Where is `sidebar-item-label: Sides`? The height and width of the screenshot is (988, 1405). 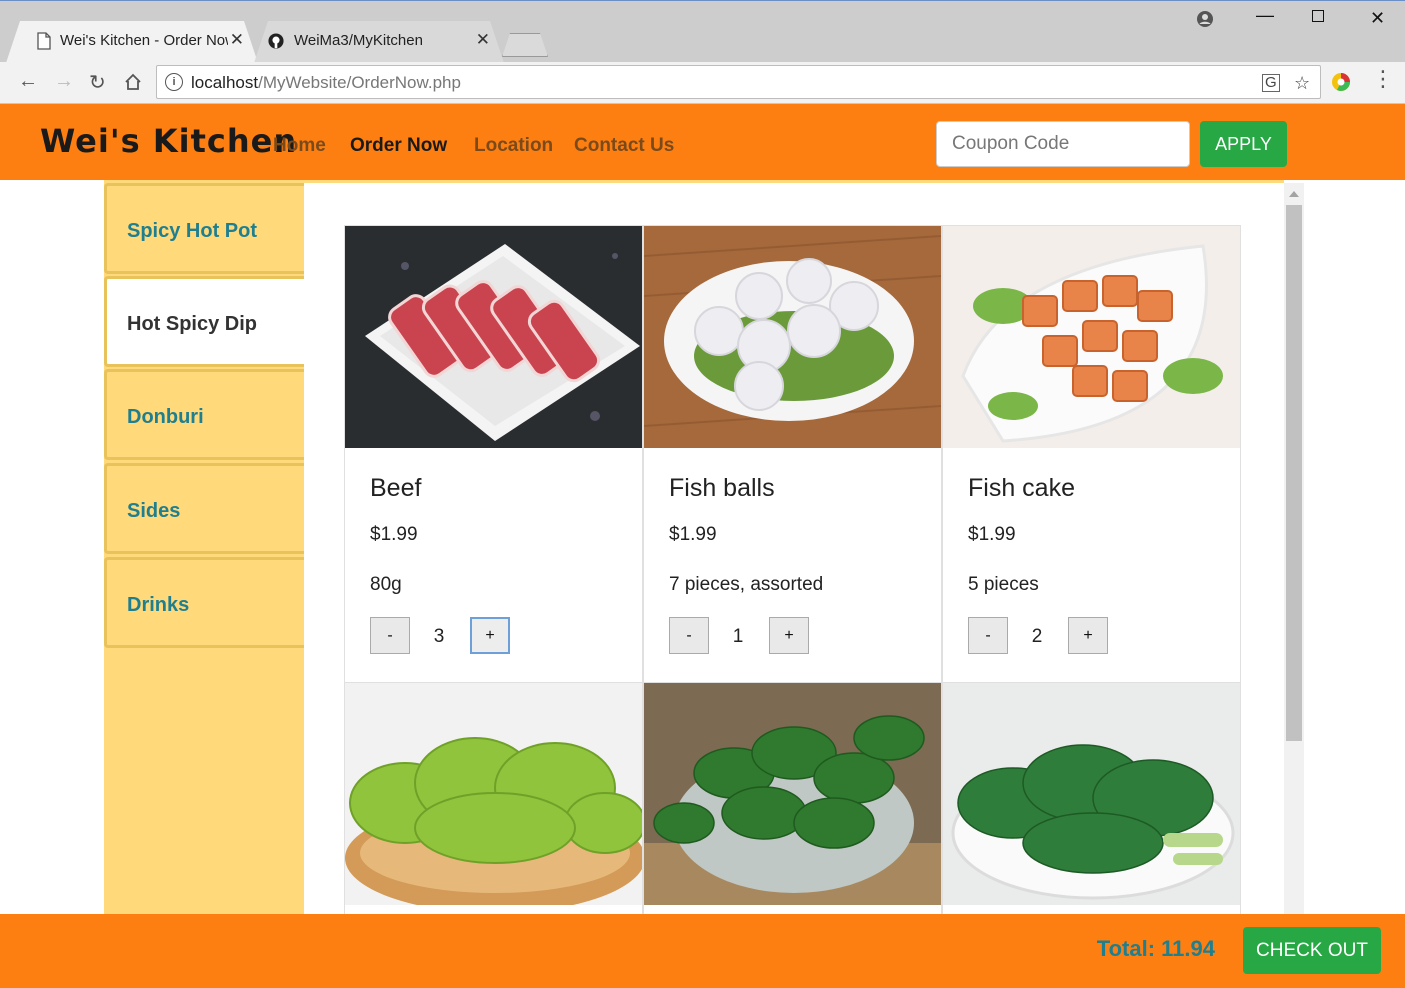
sidebar-item-label: Sides is located at coordinates (154, 511).